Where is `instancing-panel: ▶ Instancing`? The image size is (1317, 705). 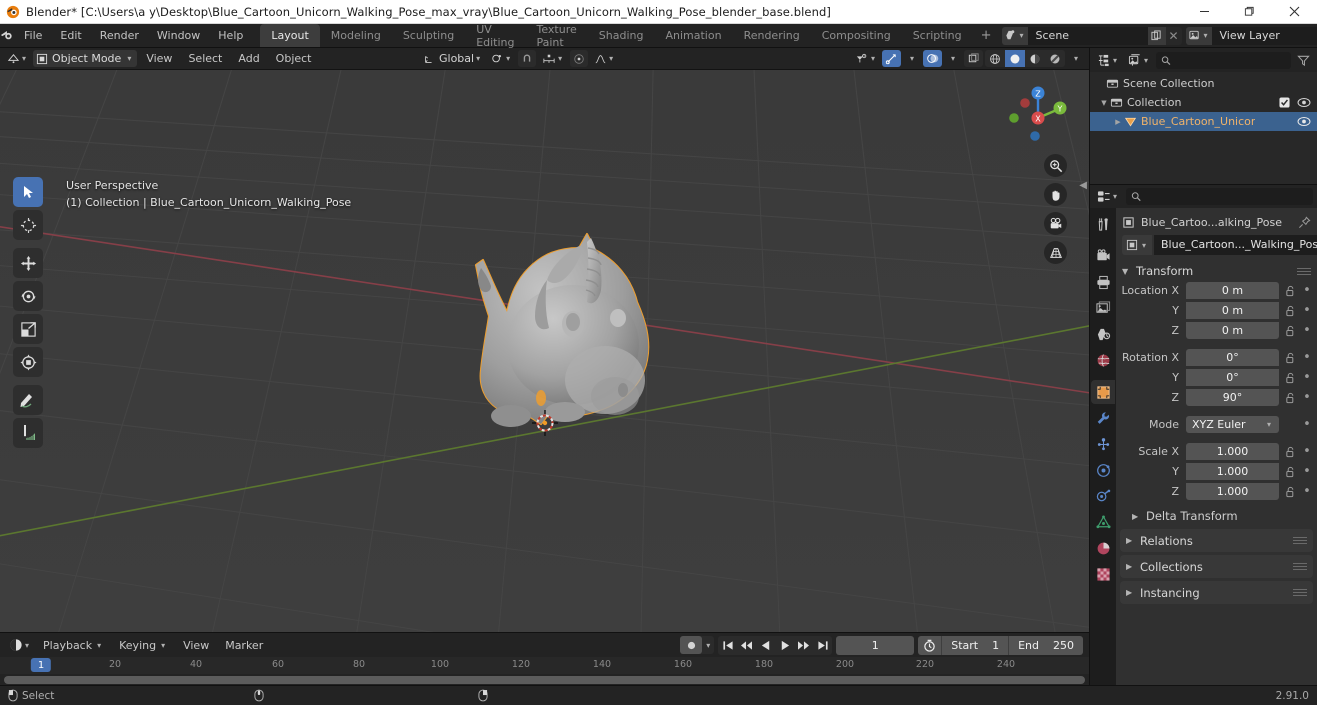
instancing-panel: ▶ Instancing is located at coordinates (1216, 592).